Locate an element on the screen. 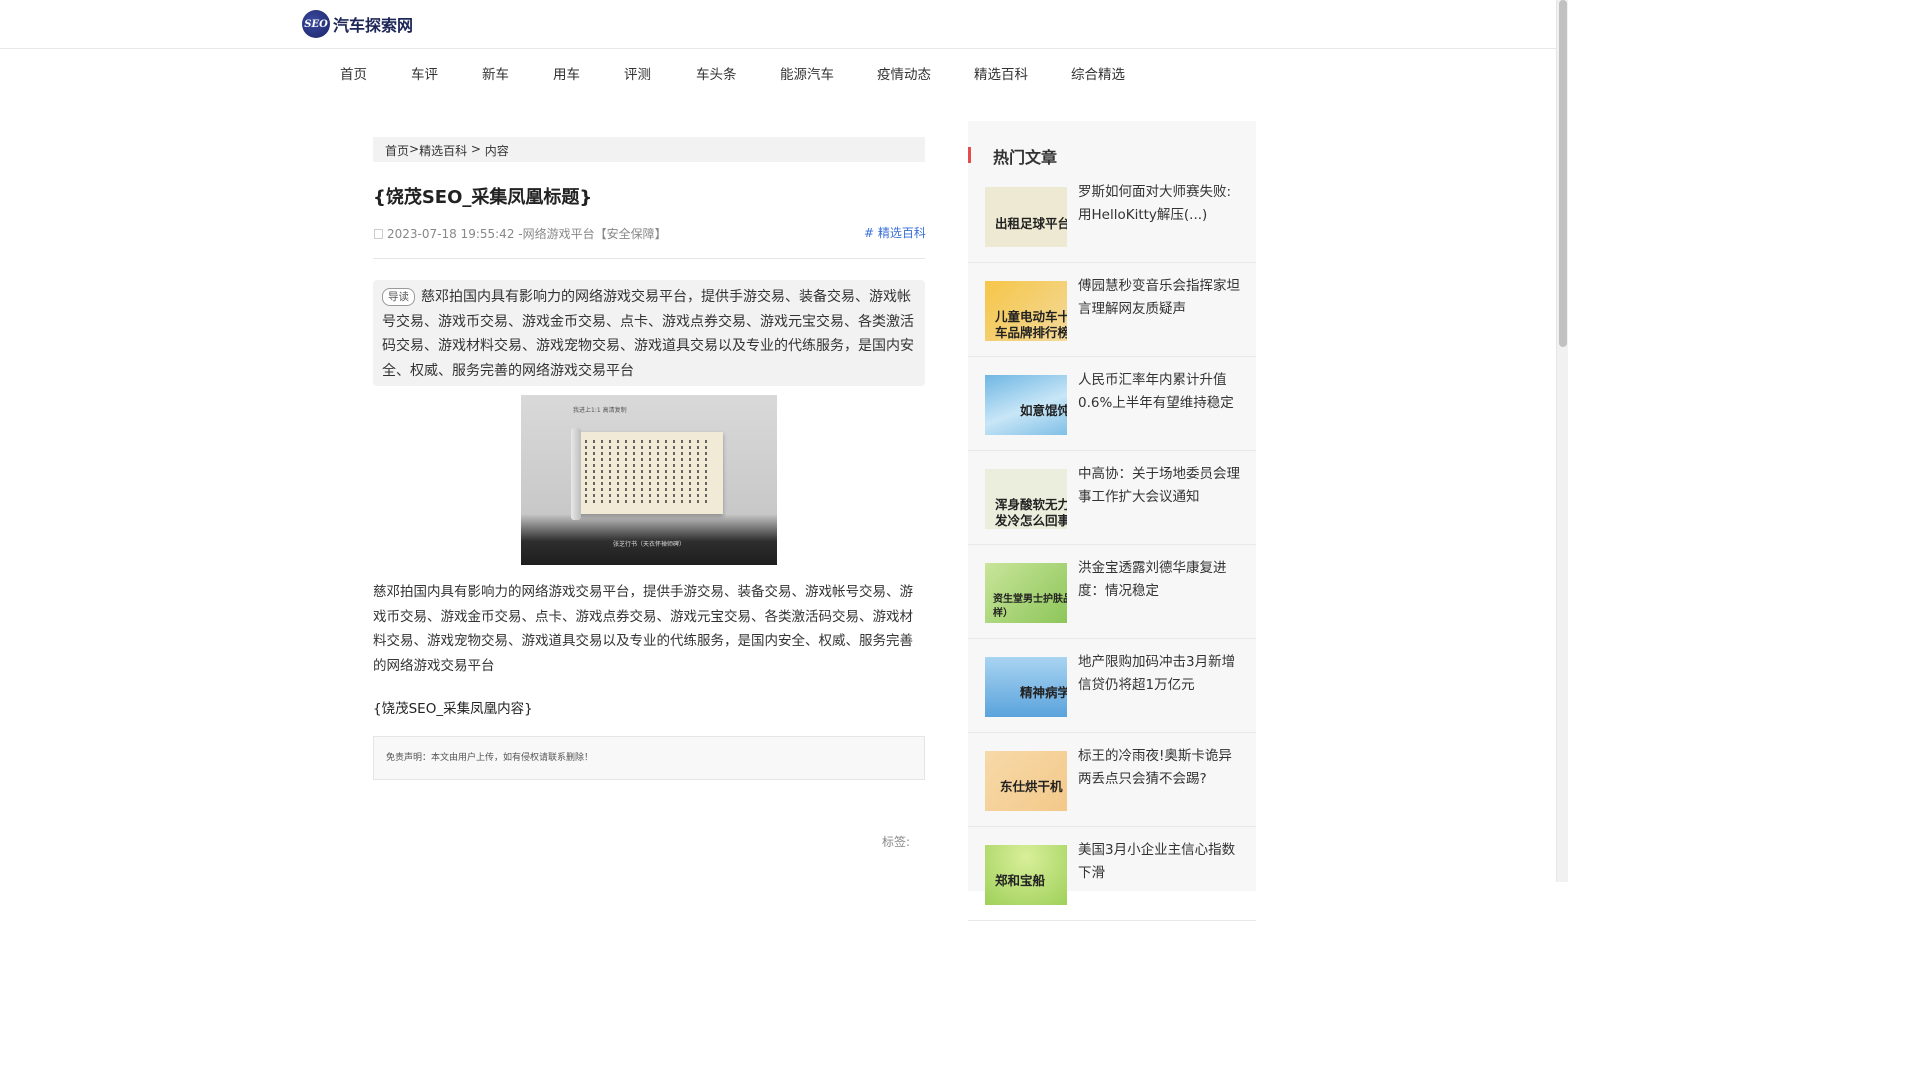 Image resolution: width=1920 pixels, height=1080 pixels. section-accent-bar is located at coordinates (969, 155).